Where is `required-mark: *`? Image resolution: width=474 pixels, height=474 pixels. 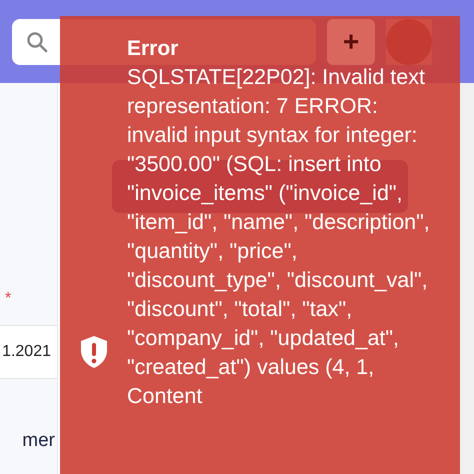
required-mark: * is located at coordinates (8, 299).